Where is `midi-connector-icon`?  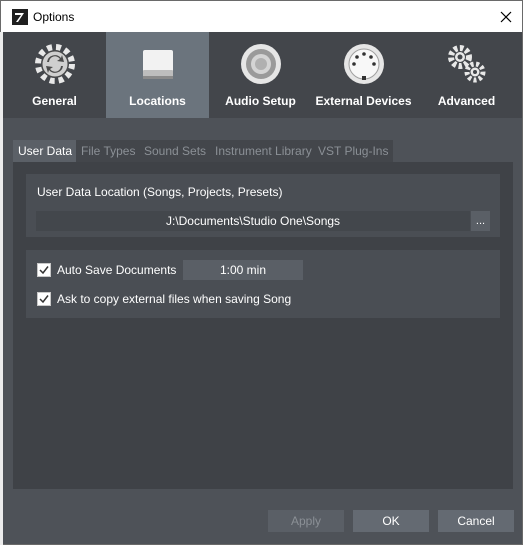 midi-connector-icon is located at coordinates (363, 64).